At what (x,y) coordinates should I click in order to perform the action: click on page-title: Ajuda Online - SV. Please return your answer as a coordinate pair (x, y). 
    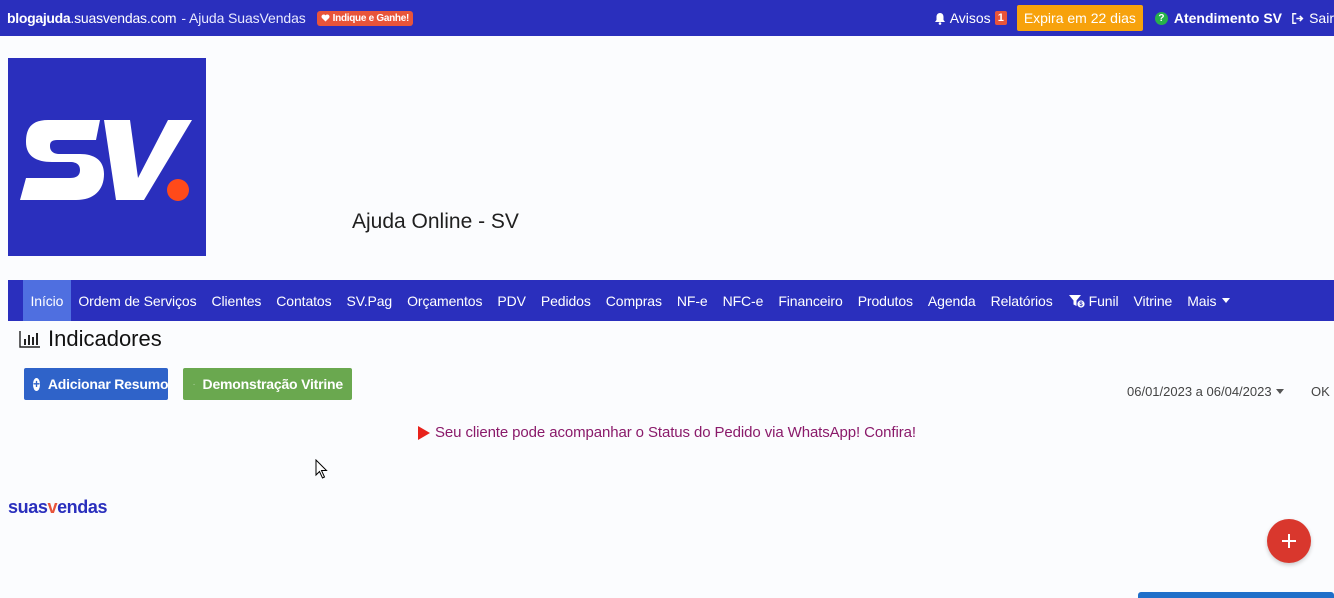
    Looking at the image, I should click on (435, 221).